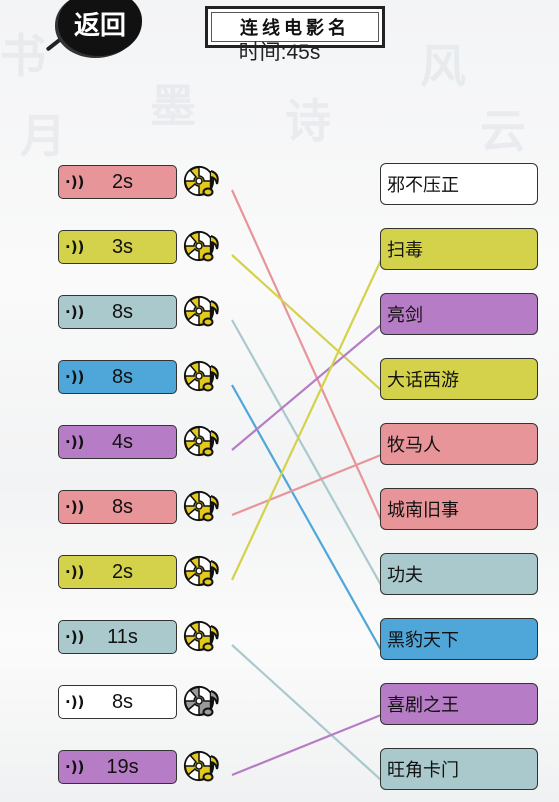  I want to click on movie-title-option: 旺角卡门, so click(459, 769).